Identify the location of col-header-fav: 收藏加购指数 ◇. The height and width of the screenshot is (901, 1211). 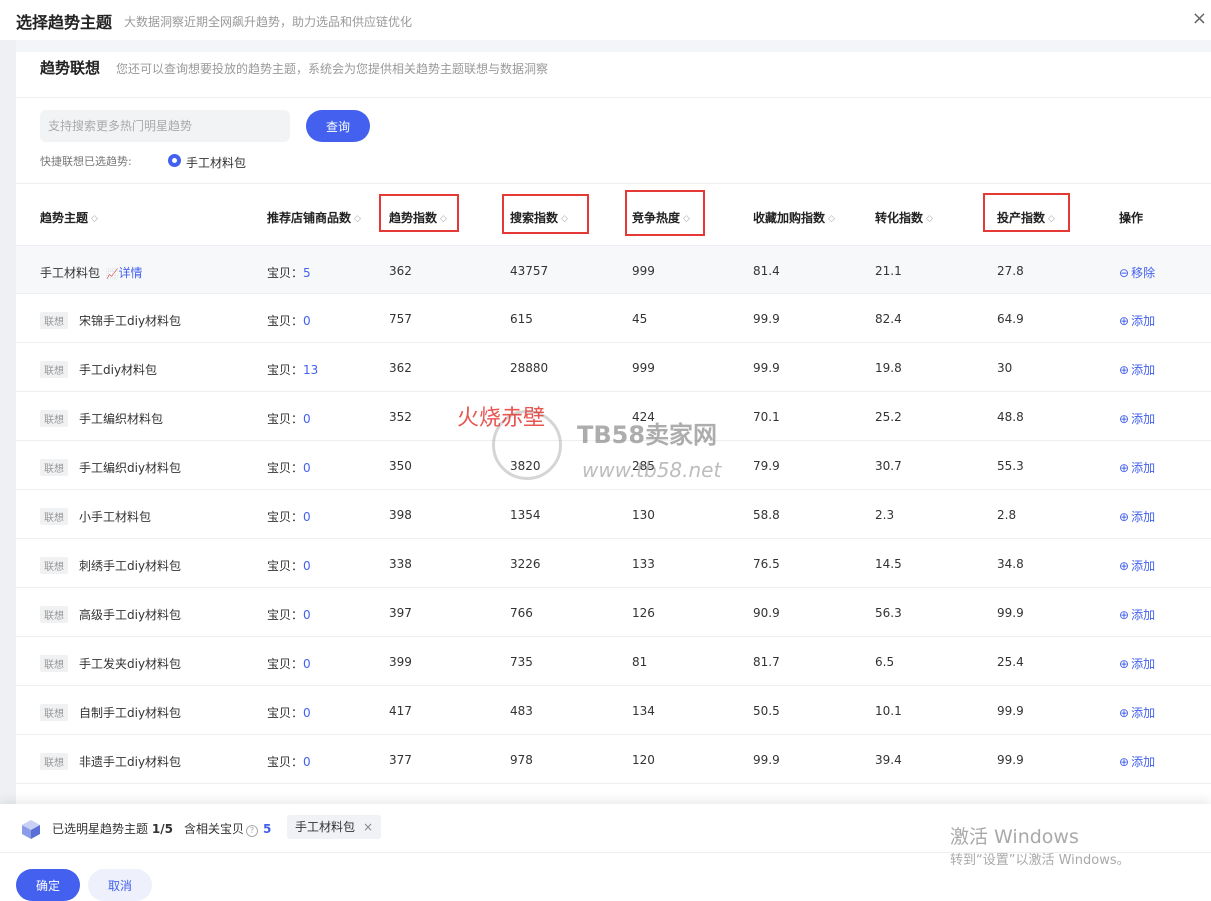
(794, 217).